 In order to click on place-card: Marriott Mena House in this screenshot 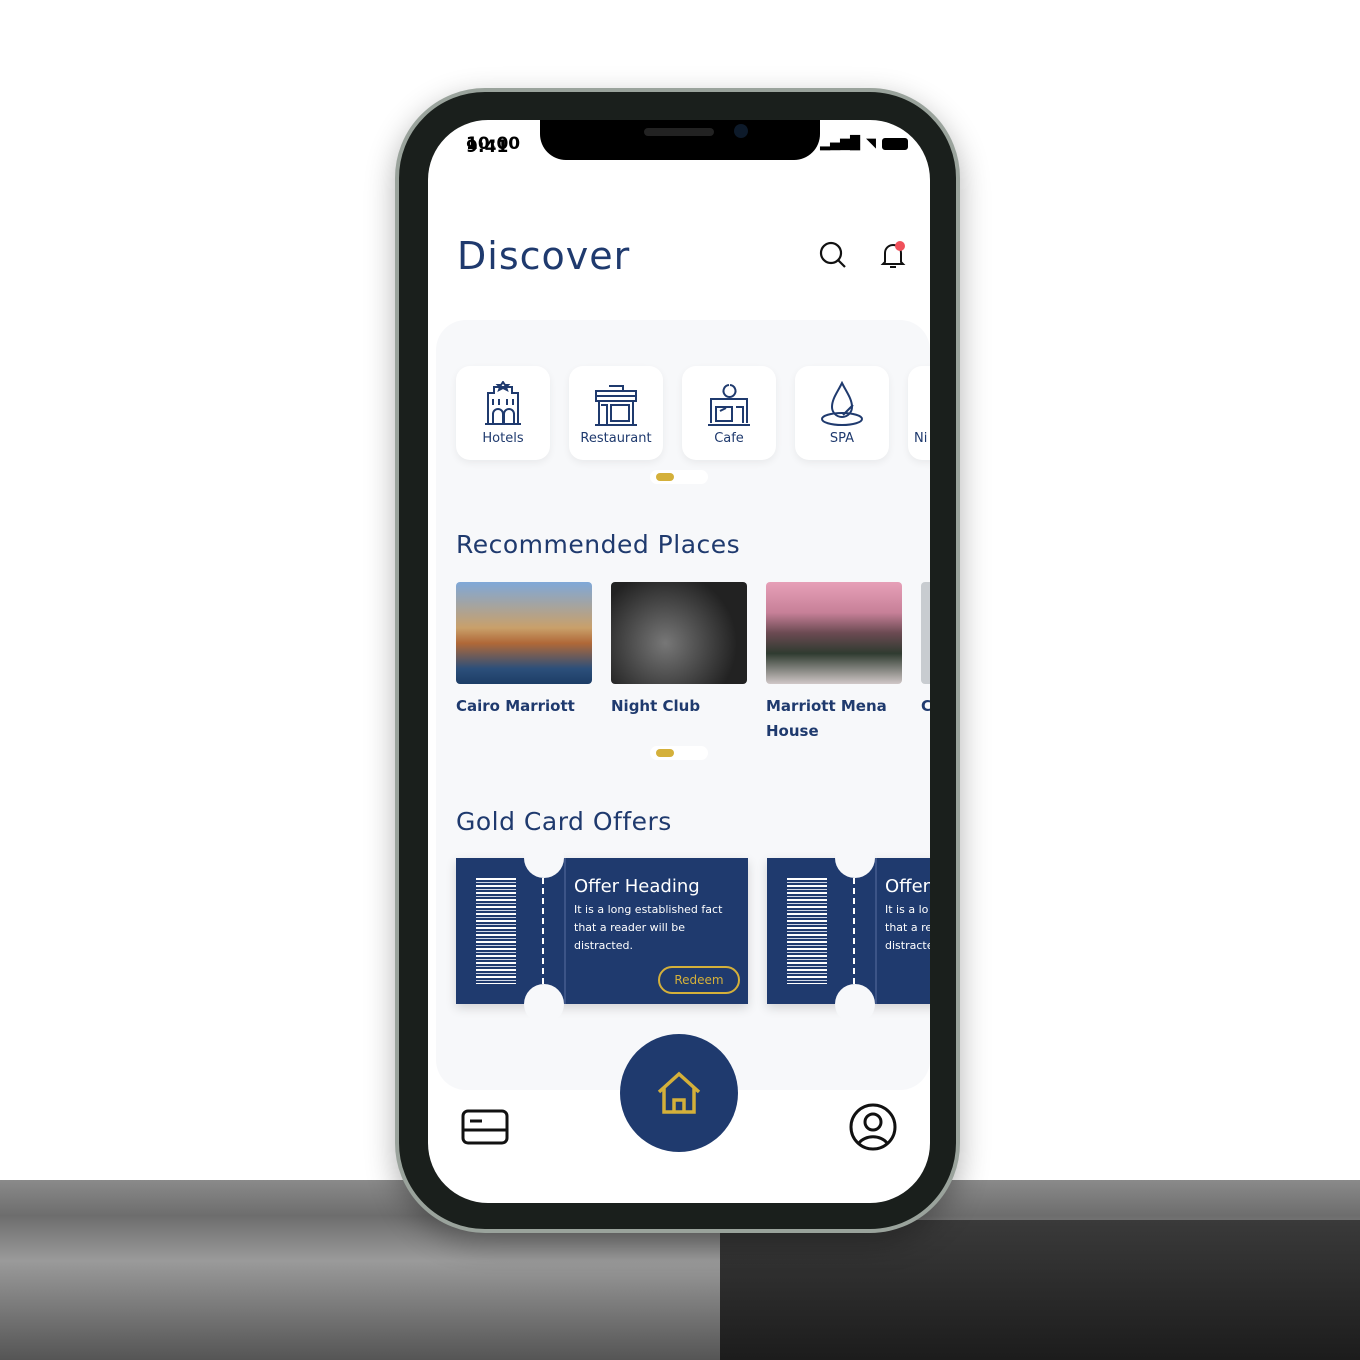, I will do `click(834, 663)`.